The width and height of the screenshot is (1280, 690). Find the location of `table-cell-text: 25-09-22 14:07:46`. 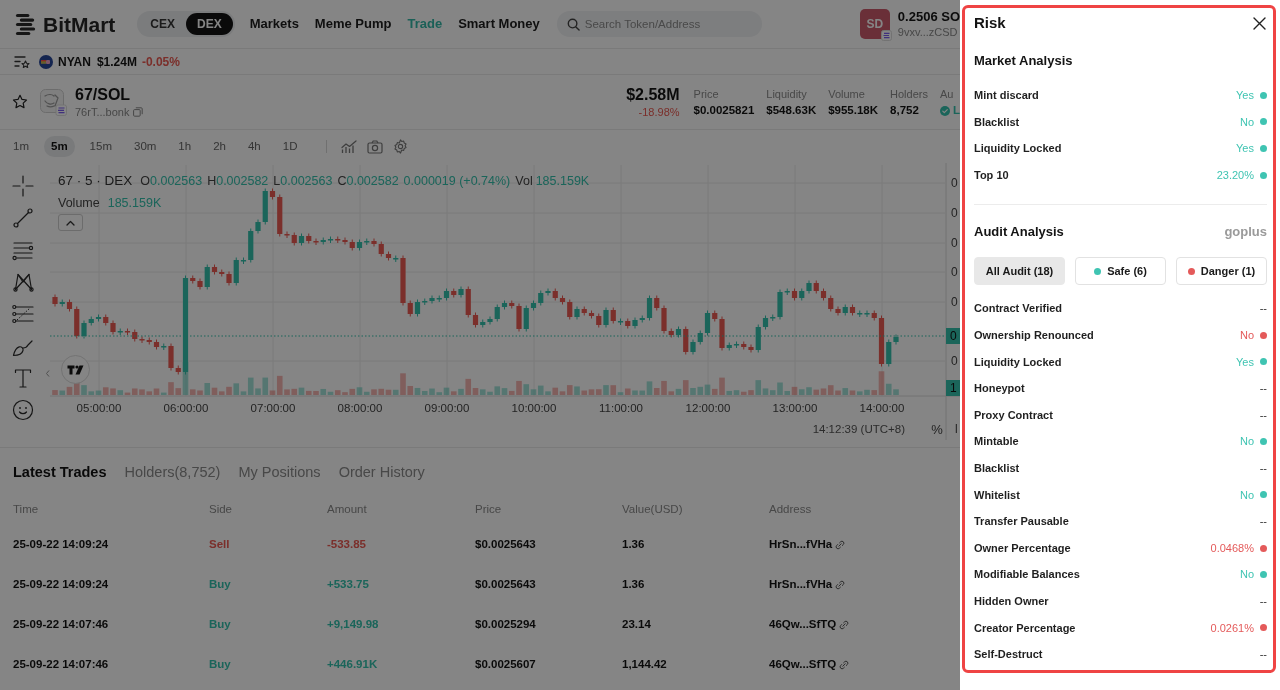

table-cell-text: 25-09-22 14:07:46 is located at coordinates (61, 625).